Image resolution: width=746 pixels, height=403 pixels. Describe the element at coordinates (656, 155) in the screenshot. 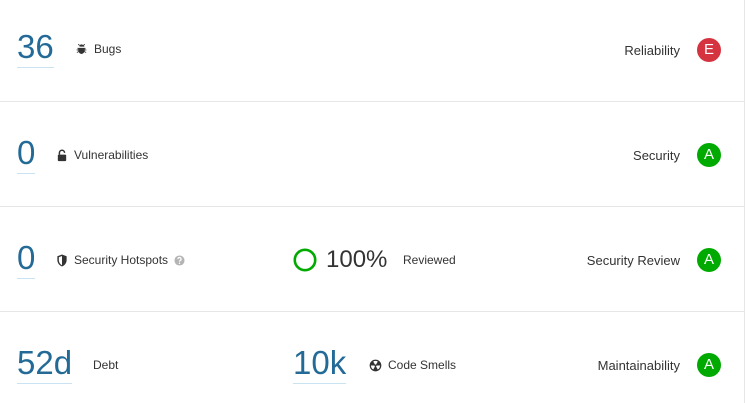

I see `security-label: Security` at that location.